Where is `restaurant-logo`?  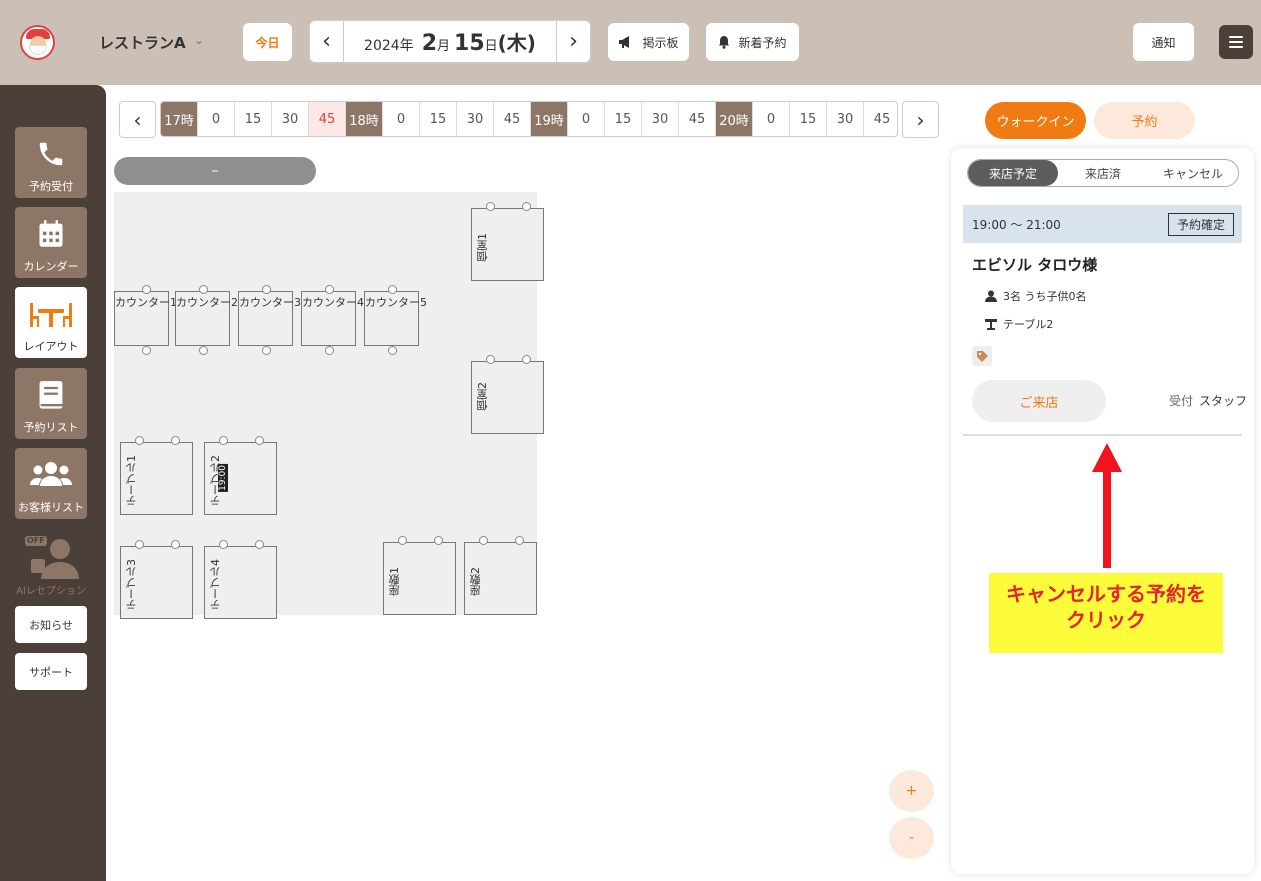
restaurant-logo is located at coordinates (37, 42).